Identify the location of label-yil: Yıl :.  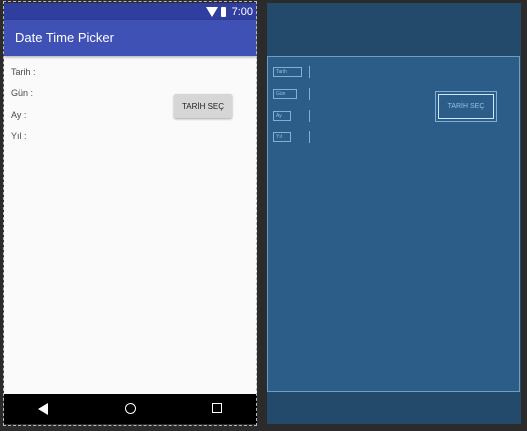
(19, 136).